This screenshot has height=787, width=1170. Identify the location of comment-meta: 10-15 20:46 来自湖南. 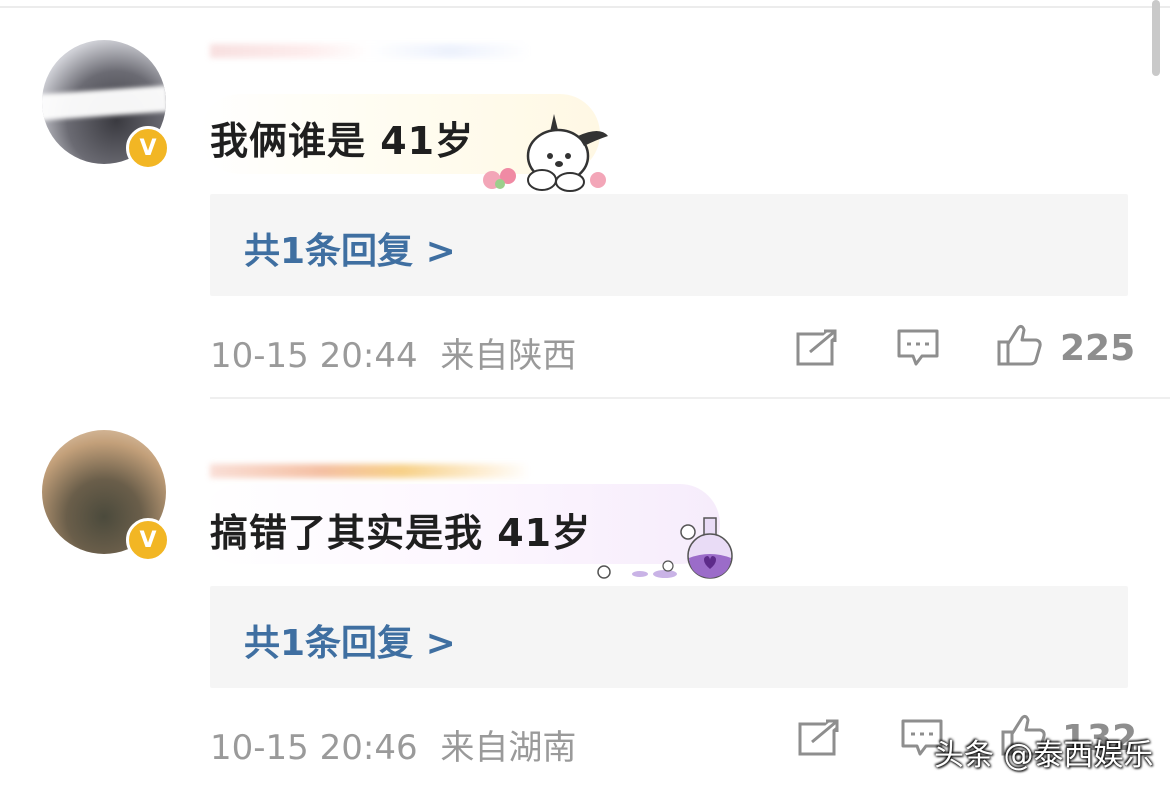
(393, 744).